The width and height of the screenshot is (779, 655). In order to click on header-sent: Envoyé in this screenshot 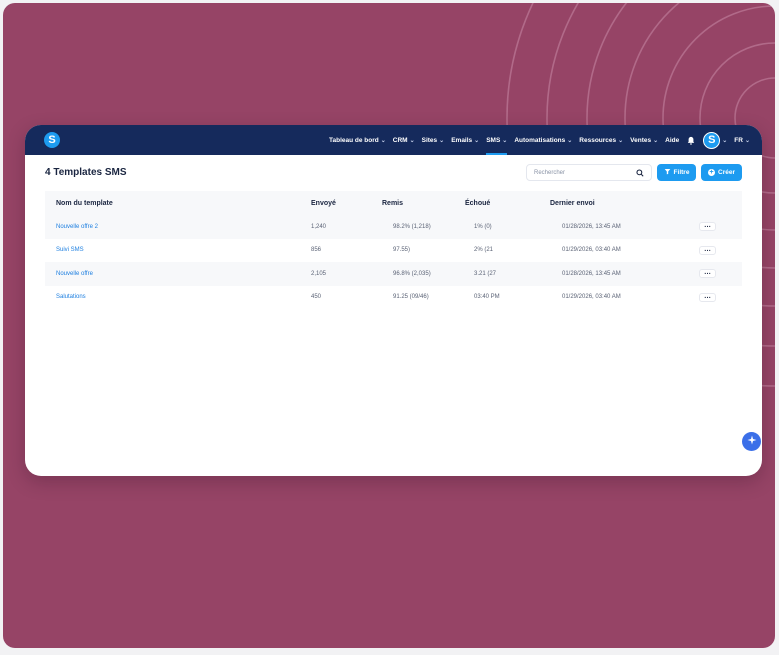, I will do `click(331, 203)`.